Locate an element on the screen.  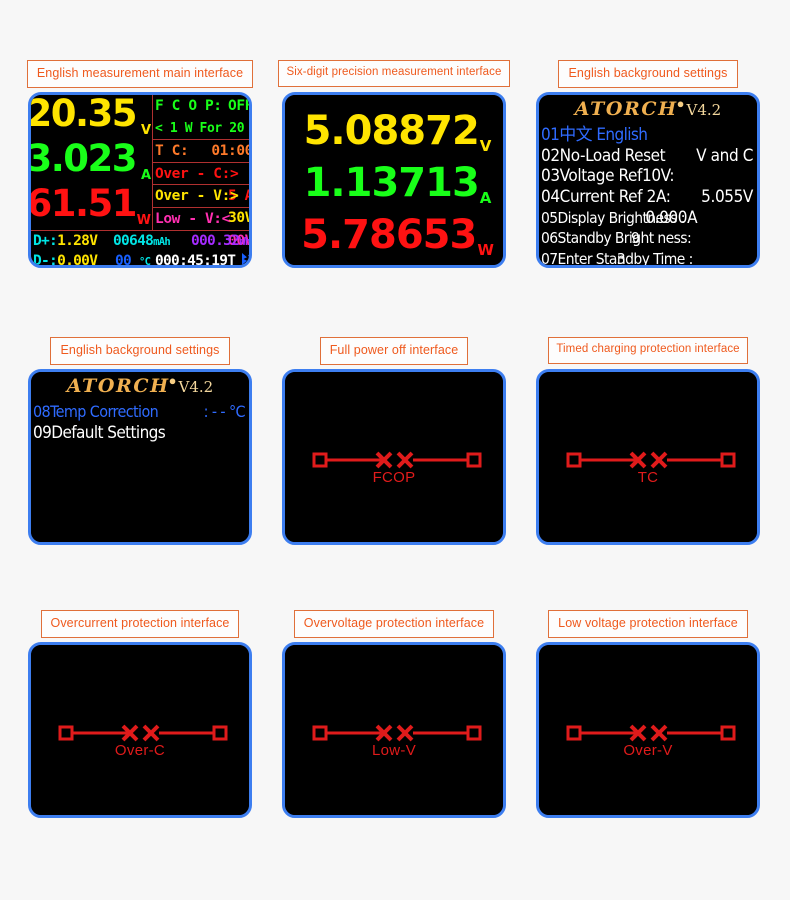
settings-item-default-settings: 09Default Settings is located at coordinates (140, 433).